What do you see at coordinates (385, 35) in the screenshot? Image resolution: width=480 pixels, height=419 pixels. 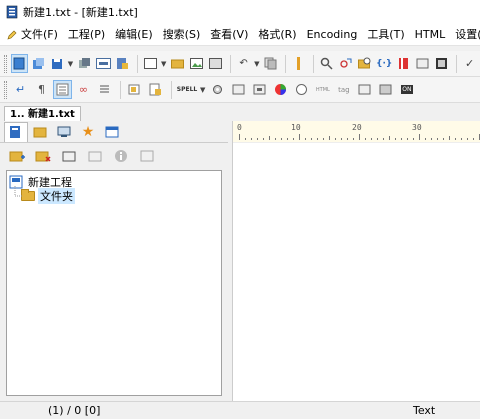 I see `menu-tools: 工具(T)` at bounding box center [385, 35].